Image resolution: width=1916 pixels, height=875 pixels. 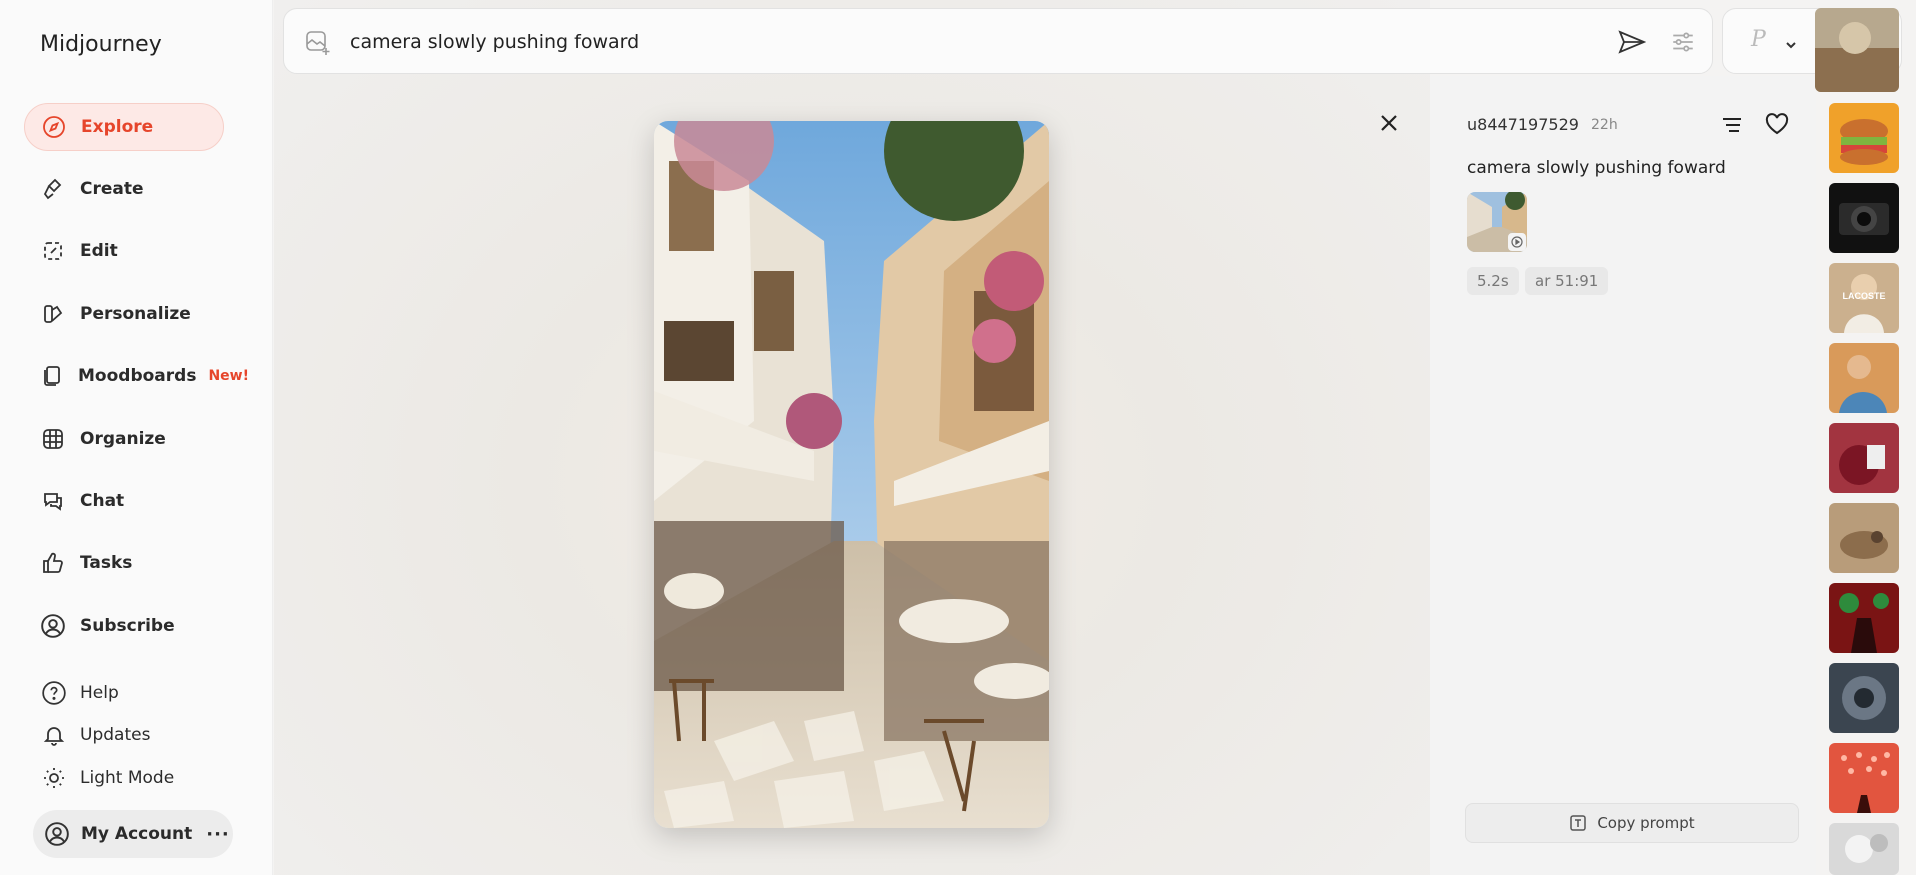 I want to click on sidebar-item-label: Moodboards, so click(x=137, y=376).